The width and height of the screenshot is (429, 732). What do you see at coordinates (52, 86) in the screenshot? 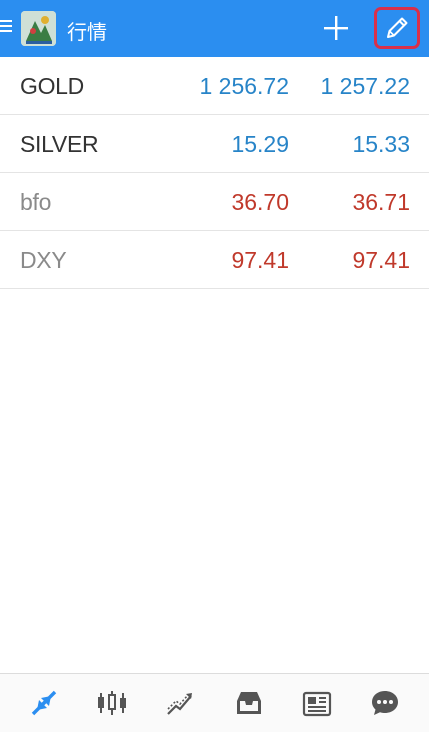
I see `symbol-name: GOLD` at bounding box center [52, 86].